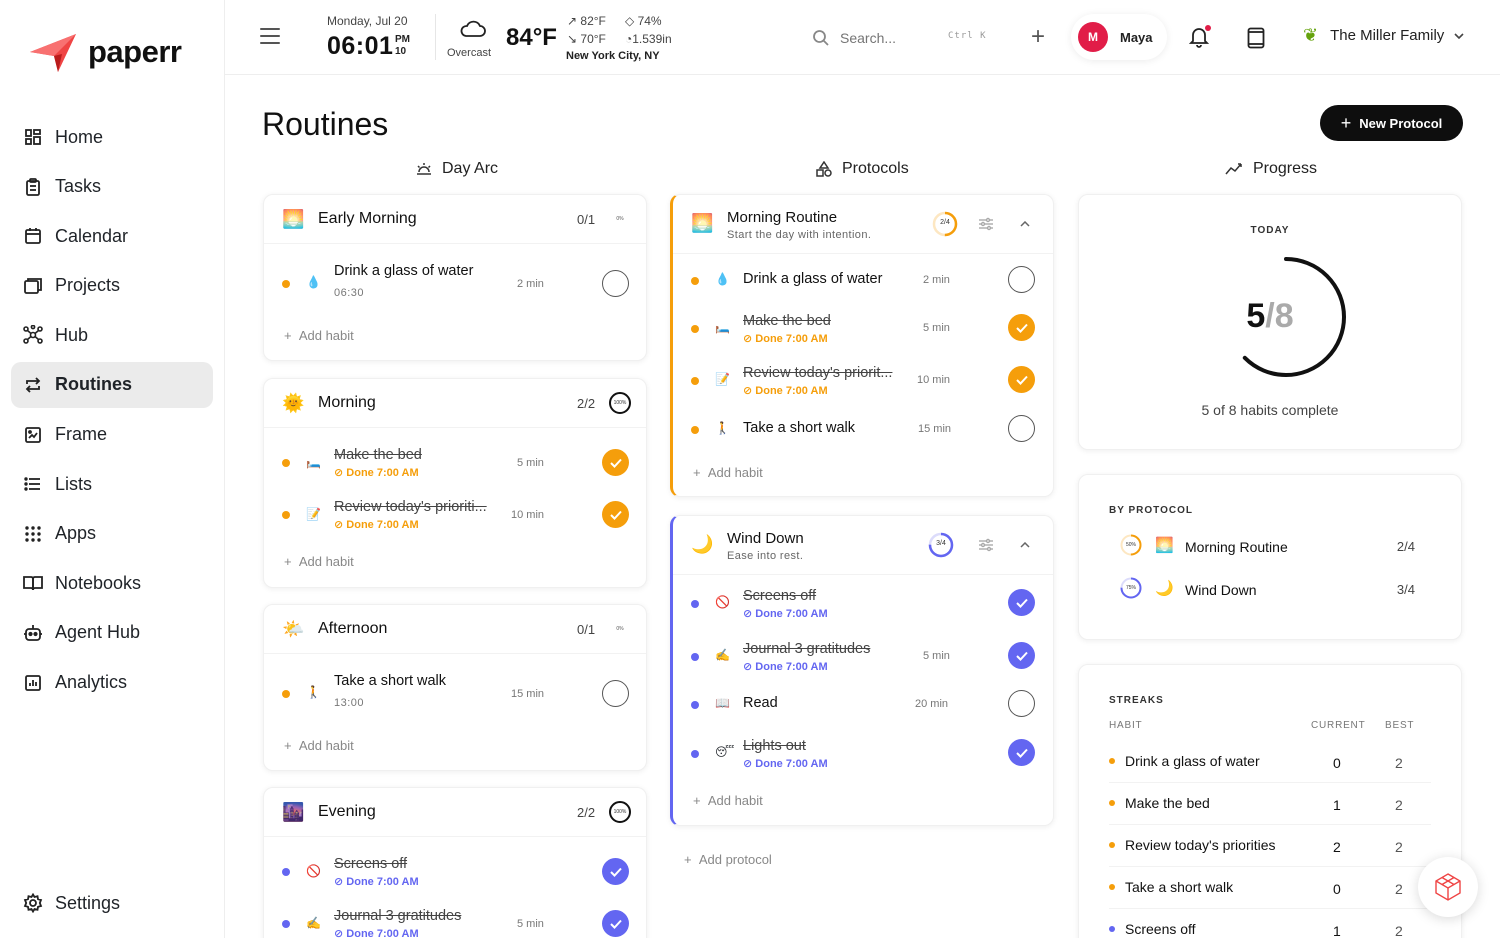 The height and width of the screenshot is (938, 1500). I want to click on habit-row: 🚶 Take a short walk 13:00 15 min, so click(455, 691).